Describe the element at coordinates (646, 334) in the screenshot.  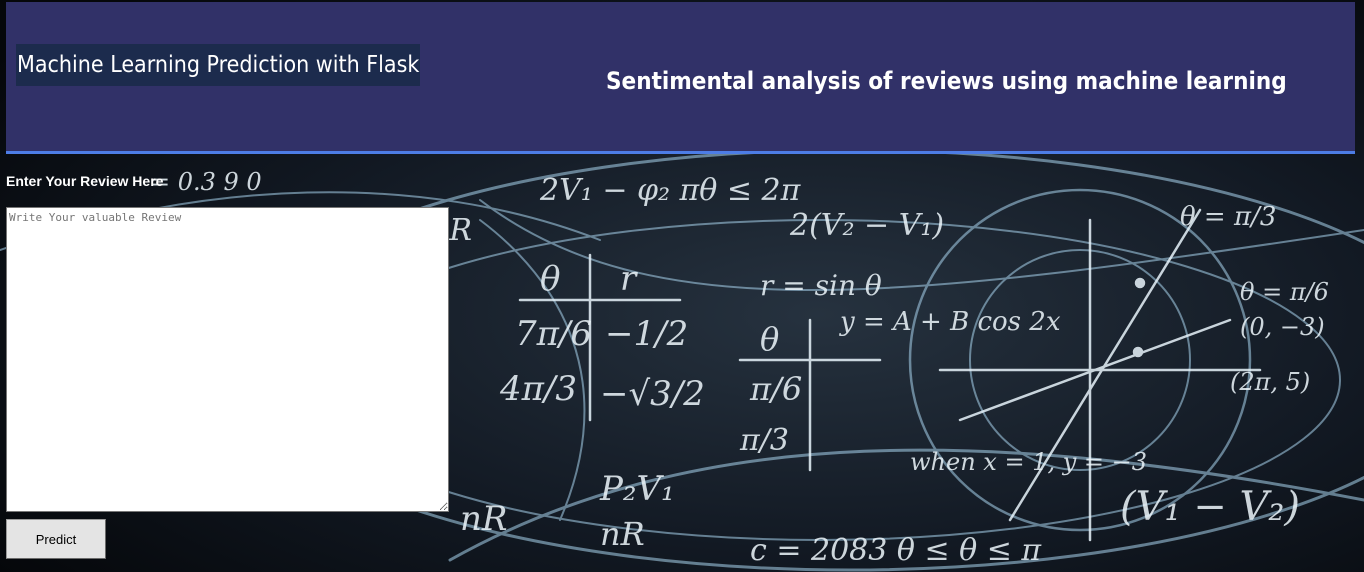
I see `svg-text: −1/2` at that location.